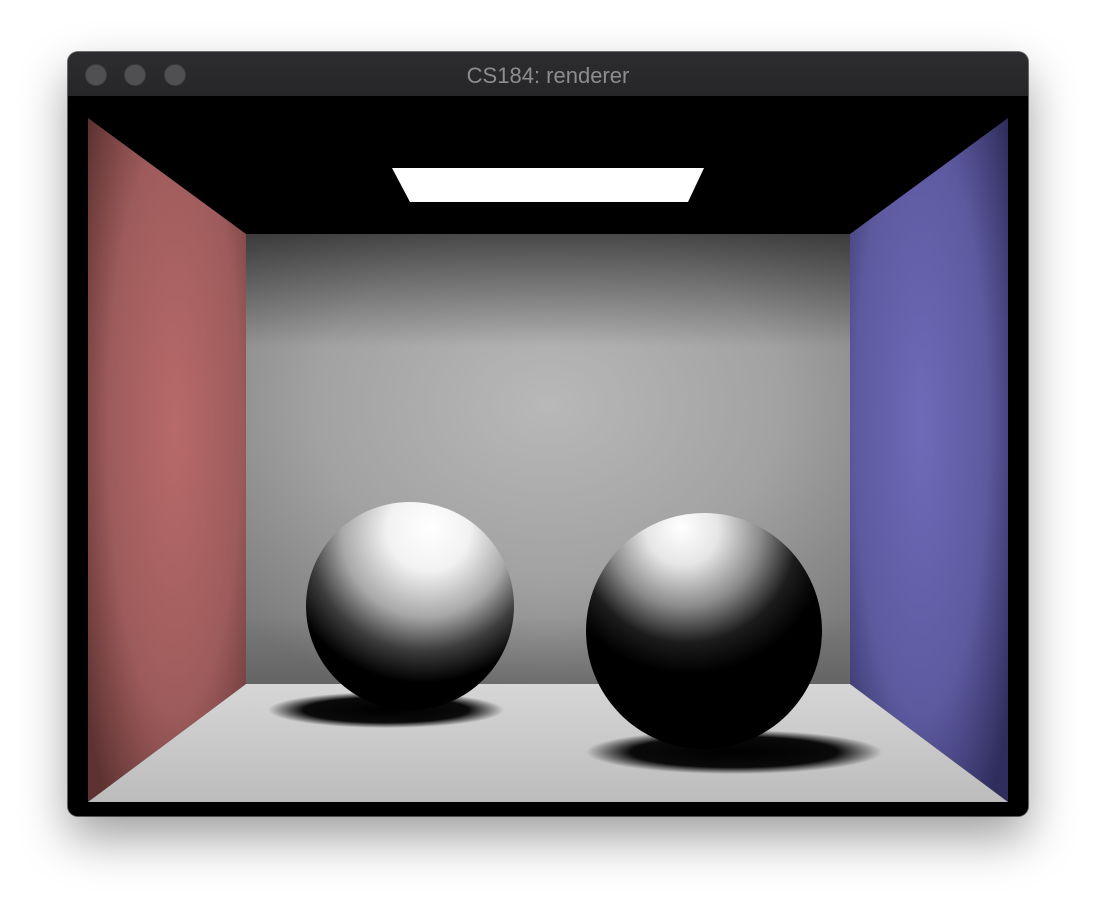 This screenshot has width=1096, height=900. I want to click on title-bar: CS184: renderer, so click(548, 74).